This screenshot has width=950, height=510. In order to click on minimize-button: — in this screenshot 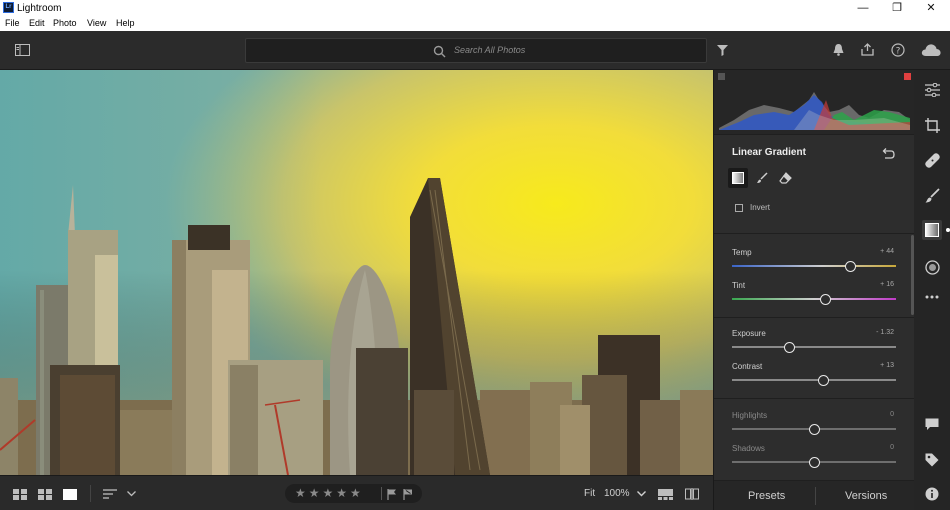, I will do `click(863, 8)`.